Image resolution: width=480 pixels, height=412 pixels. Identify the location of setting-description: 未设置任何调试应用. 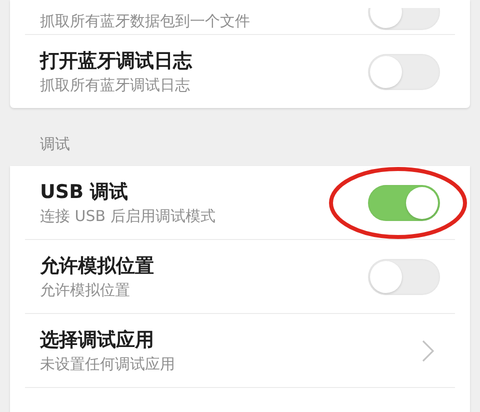
(108, 363).